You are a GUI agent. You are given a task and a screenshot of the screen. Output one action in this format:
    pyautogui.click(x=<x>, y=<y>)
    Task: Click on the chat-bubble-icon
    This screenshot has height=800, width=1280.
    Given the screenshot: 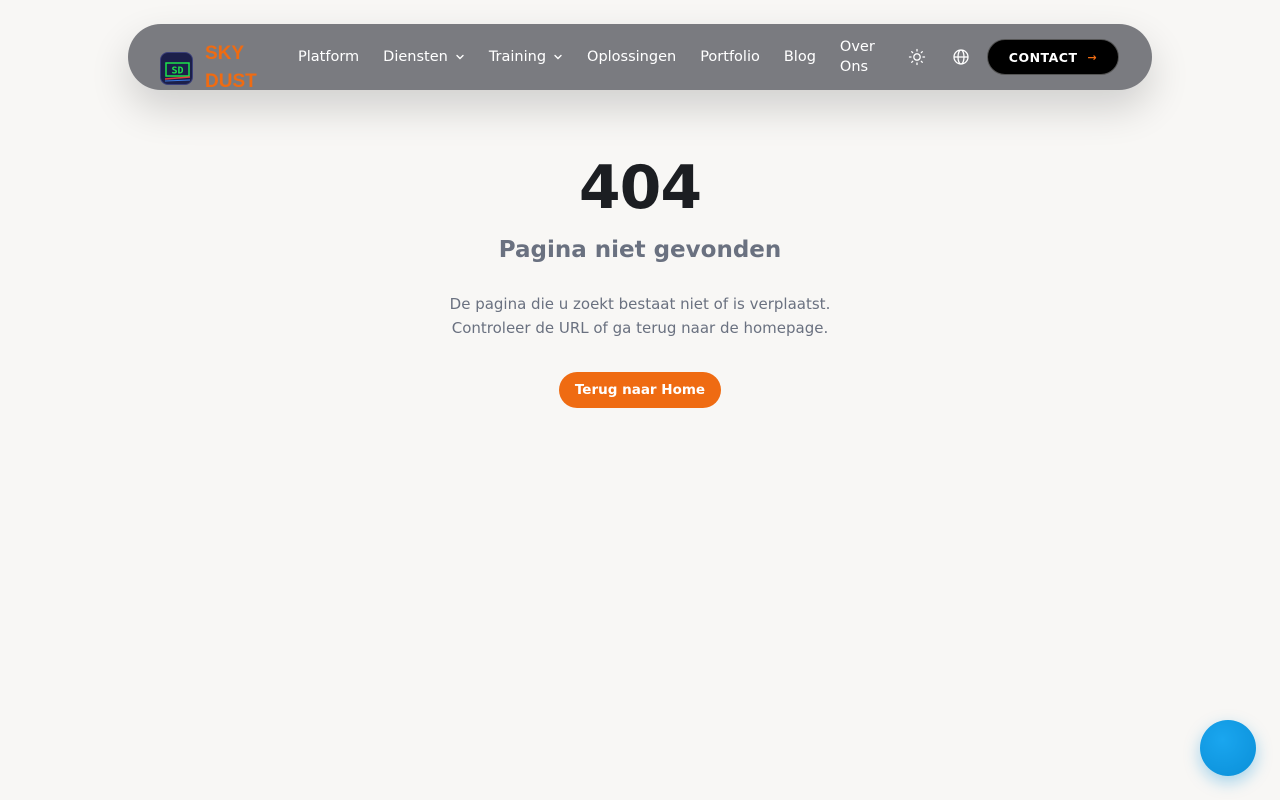 What is the action you would take?
    pyautogui.click(x=1228, y=748)
    